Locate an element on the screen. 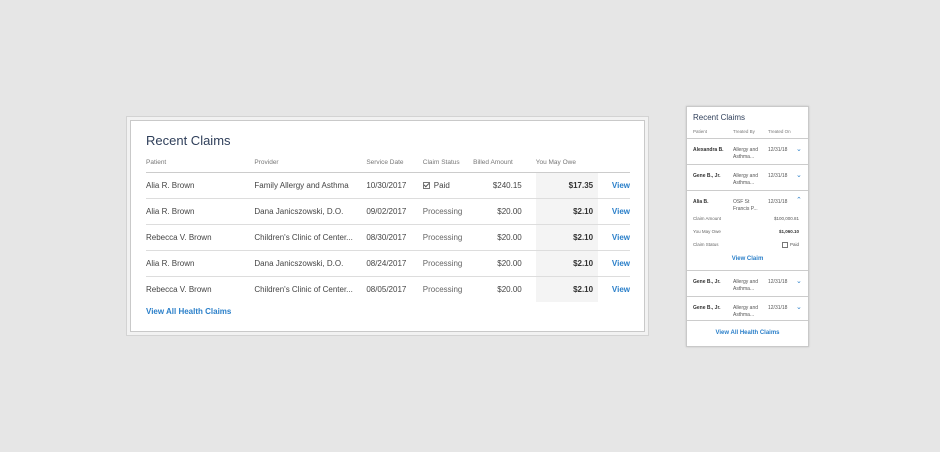 This screenshot has width=940, height=452. col-action is located at coordinates (614, 166).